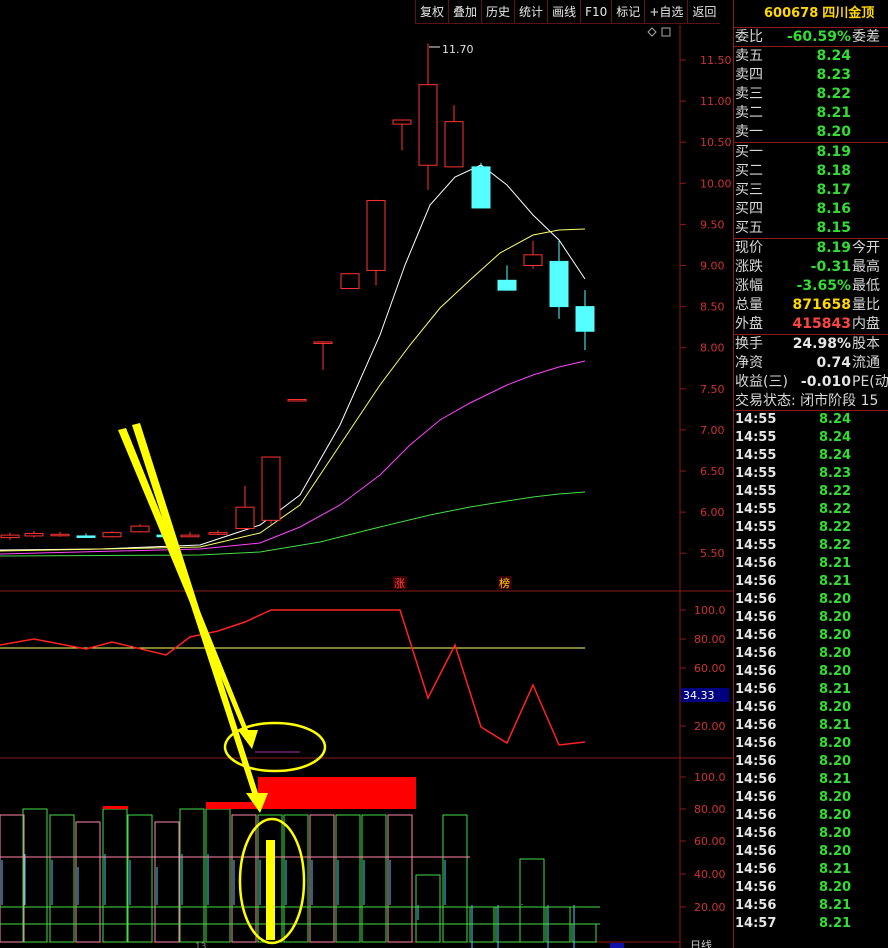 Image resolution: width=888 pixels, height=948 pixels. What do you see at coordinates (531, 12) in the screenshot?
I see `toolbar-button-3: 统计` at bounding box center [531, 12].